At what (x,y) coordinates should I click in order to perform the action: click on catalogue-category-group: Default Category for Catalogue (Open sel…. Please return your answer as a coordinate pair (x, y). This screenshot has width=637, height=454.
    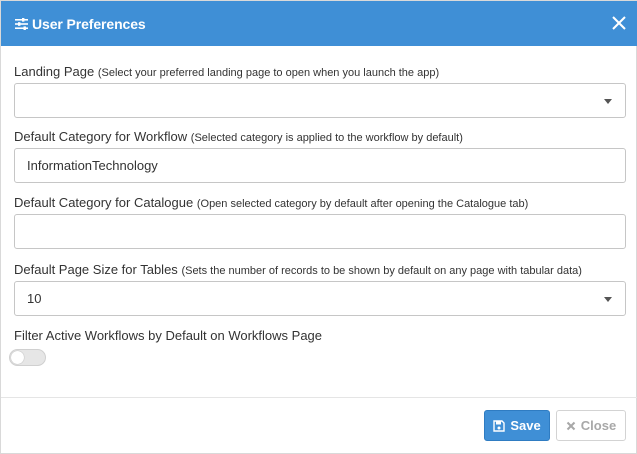
    Looking at the image, I should click on (320, 221).